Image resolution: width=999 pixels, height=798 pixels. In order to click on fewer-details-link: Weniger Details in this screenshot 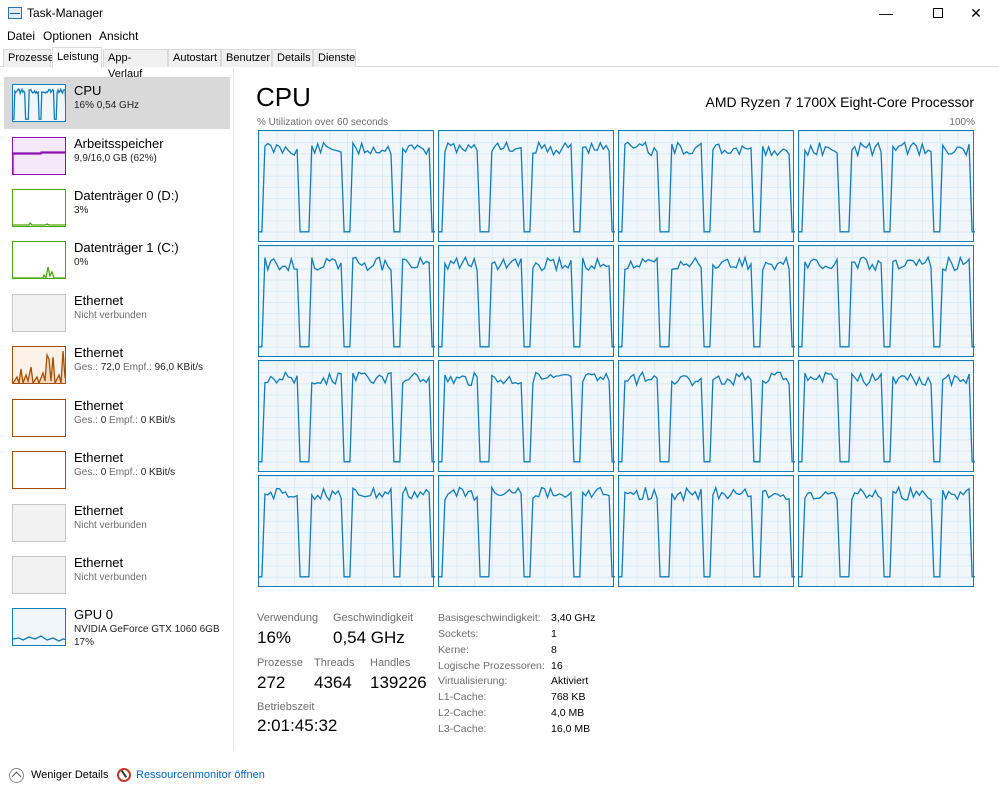, I will do `click(69, 775)`.